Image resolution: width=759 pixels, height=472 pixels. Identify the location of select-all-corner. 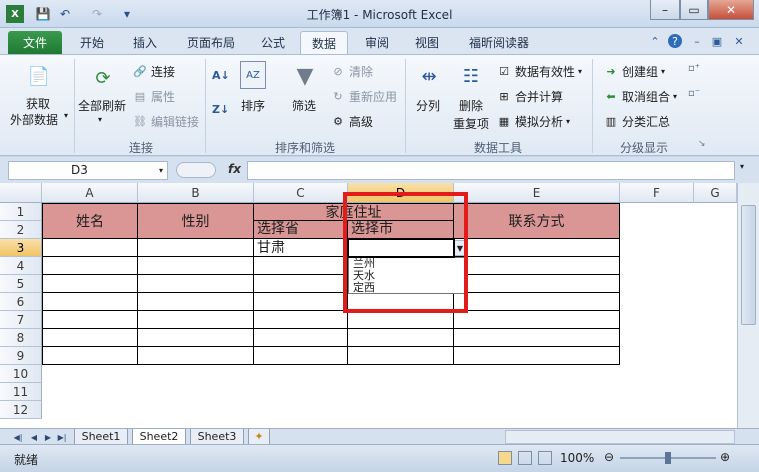
(21, 193).